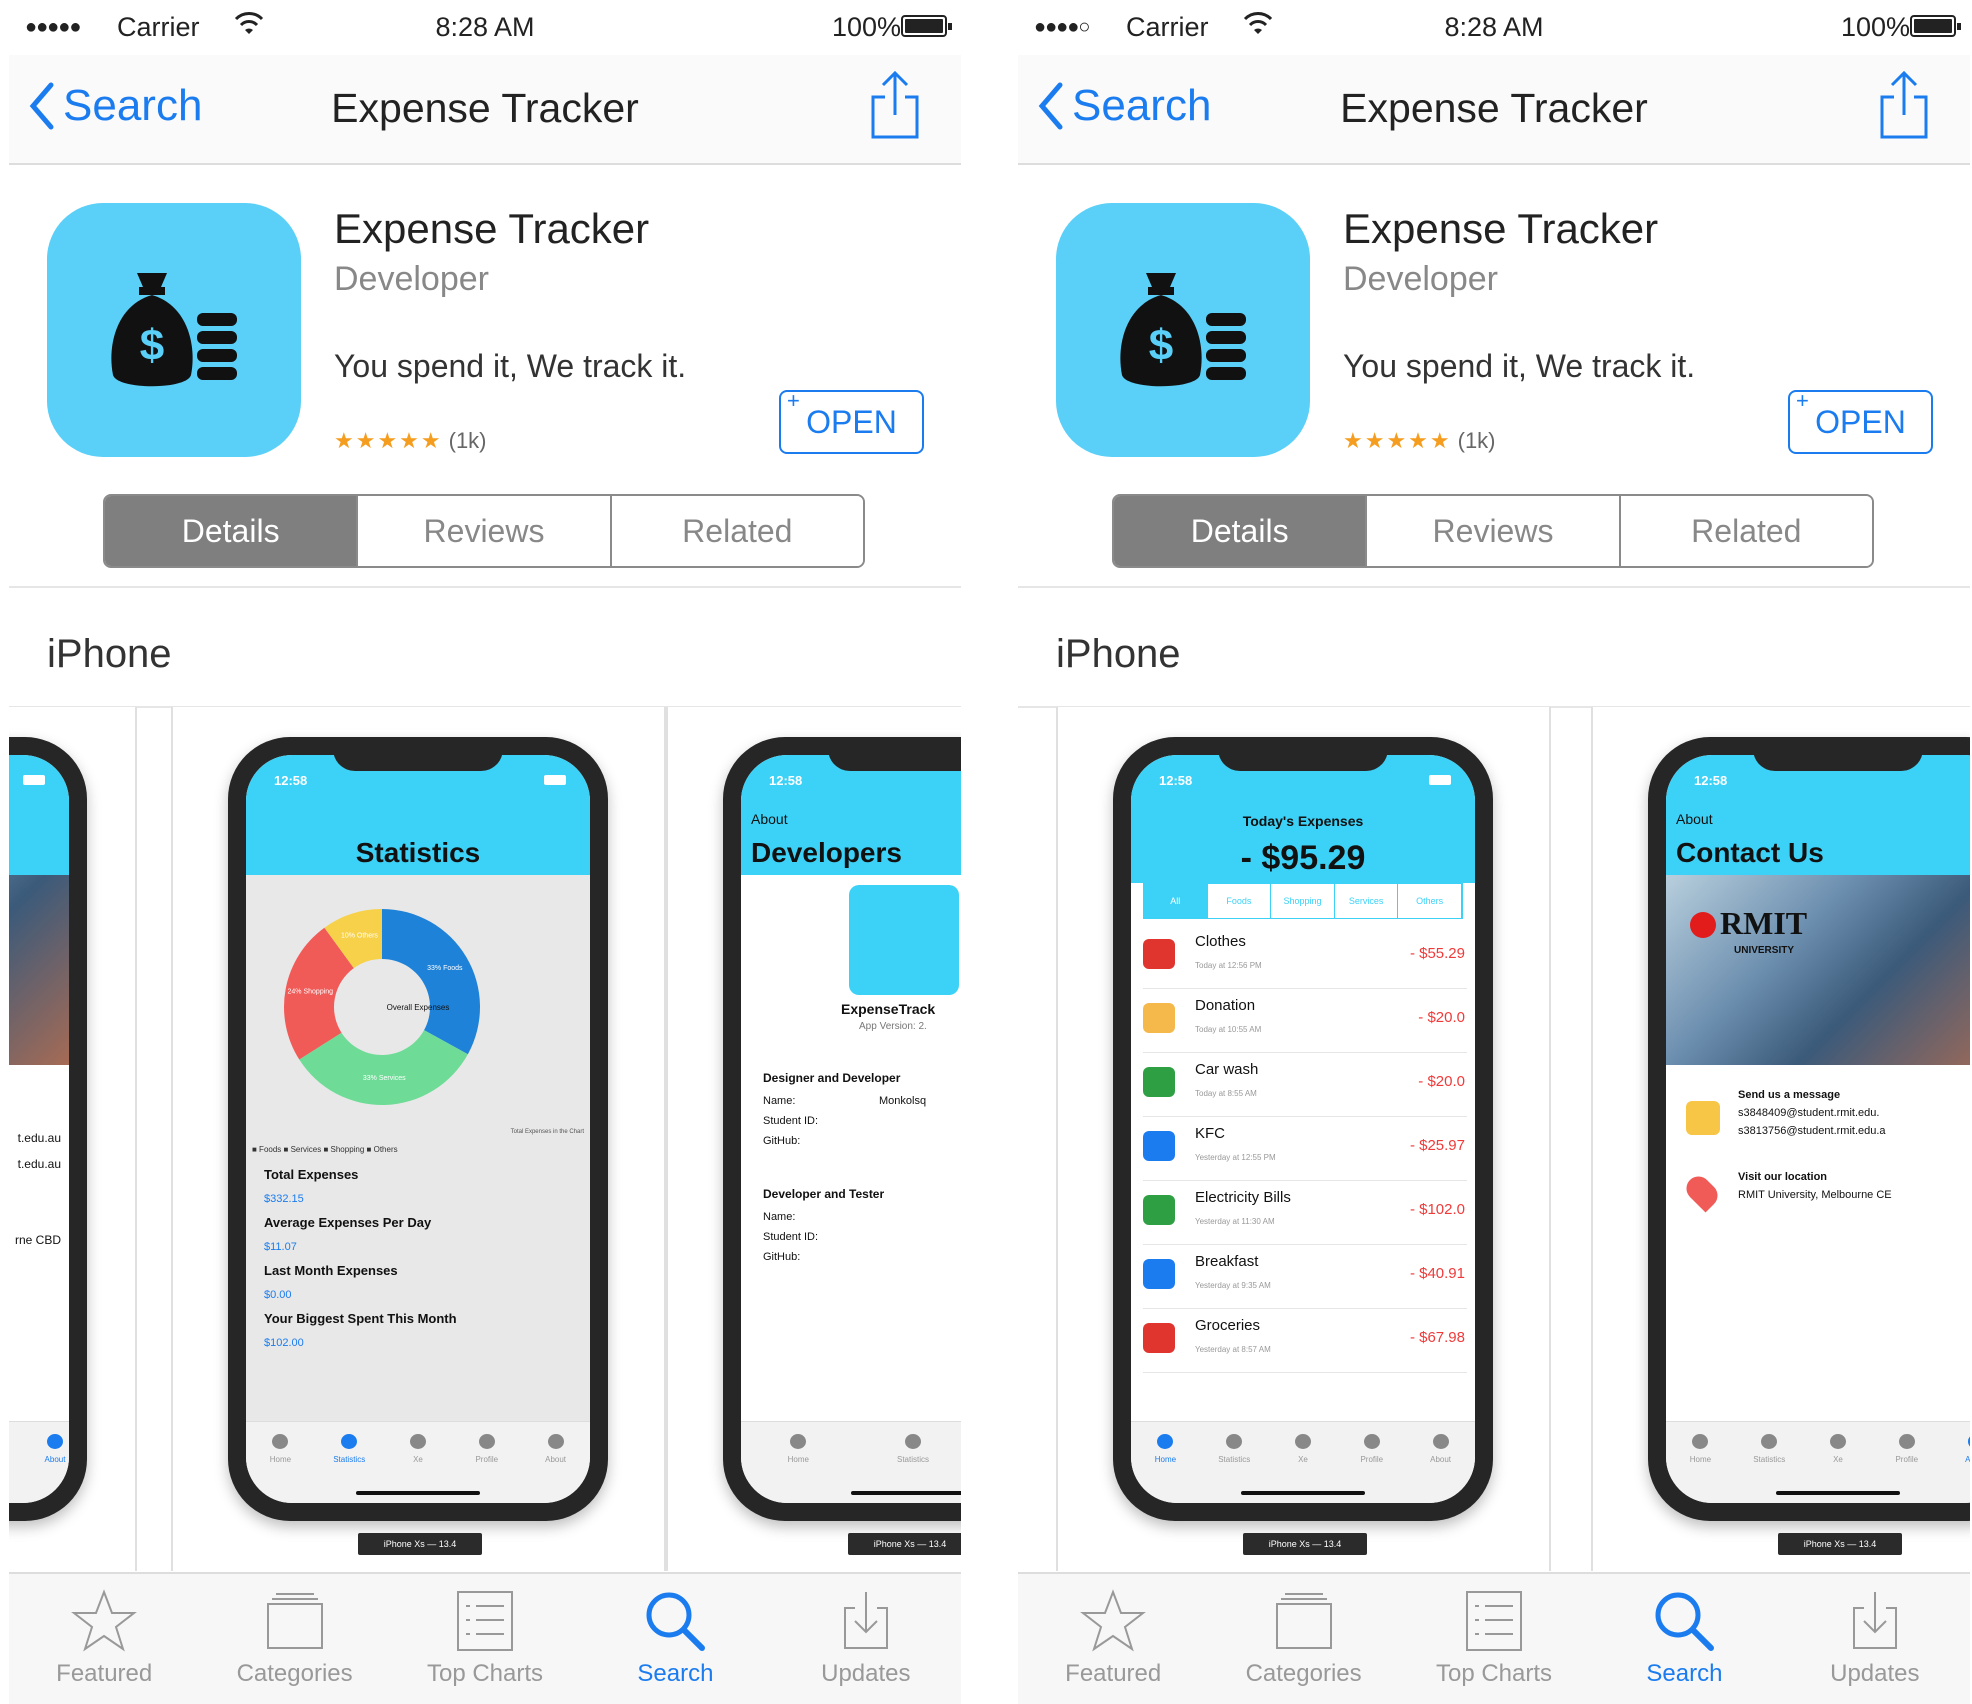 This screenshot has width=1972, height=1704. What do you see at coordinates (1437, 1337) in the screenshot?
I see `expense-amount: - $67.98` at bounding box center [1437, 1337].